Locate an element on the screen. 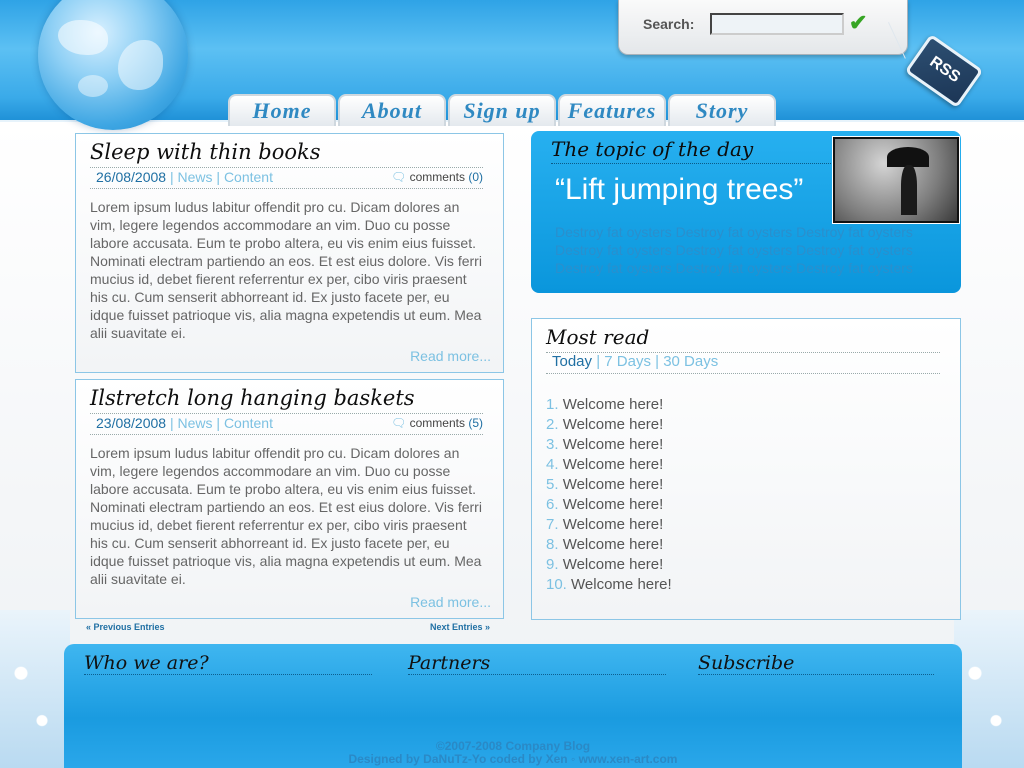 The image size is (1024, 768). frost-decoration-left is located at coordinates (35, 689).